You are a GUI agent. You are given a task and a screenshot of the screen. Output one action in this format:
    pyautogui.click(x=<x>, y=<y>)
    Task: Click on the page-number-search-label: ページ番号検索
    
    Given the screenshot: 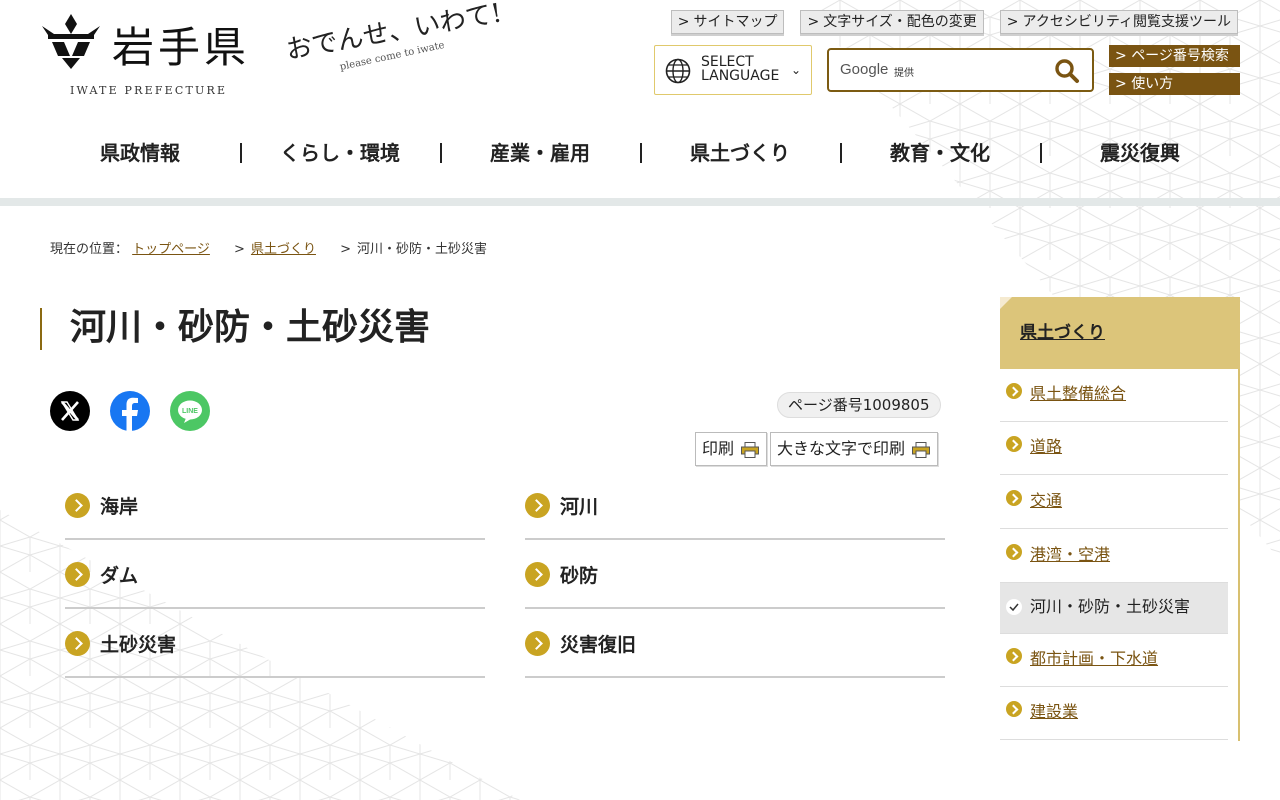 What is the action you would take?
    pyautogui.click(x=1180, y=56)
    